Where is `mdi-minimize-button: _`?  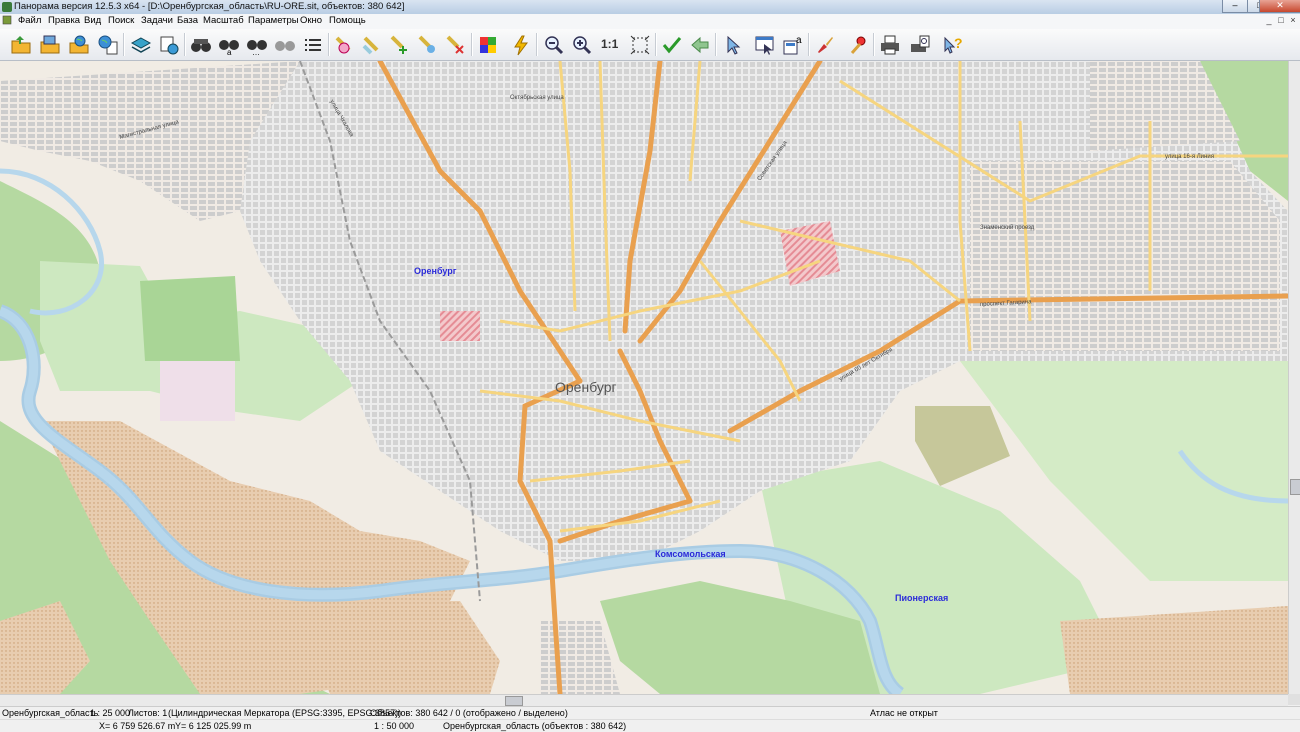
mdi-minimize-button: _ is located at coordinates (1269, 20).